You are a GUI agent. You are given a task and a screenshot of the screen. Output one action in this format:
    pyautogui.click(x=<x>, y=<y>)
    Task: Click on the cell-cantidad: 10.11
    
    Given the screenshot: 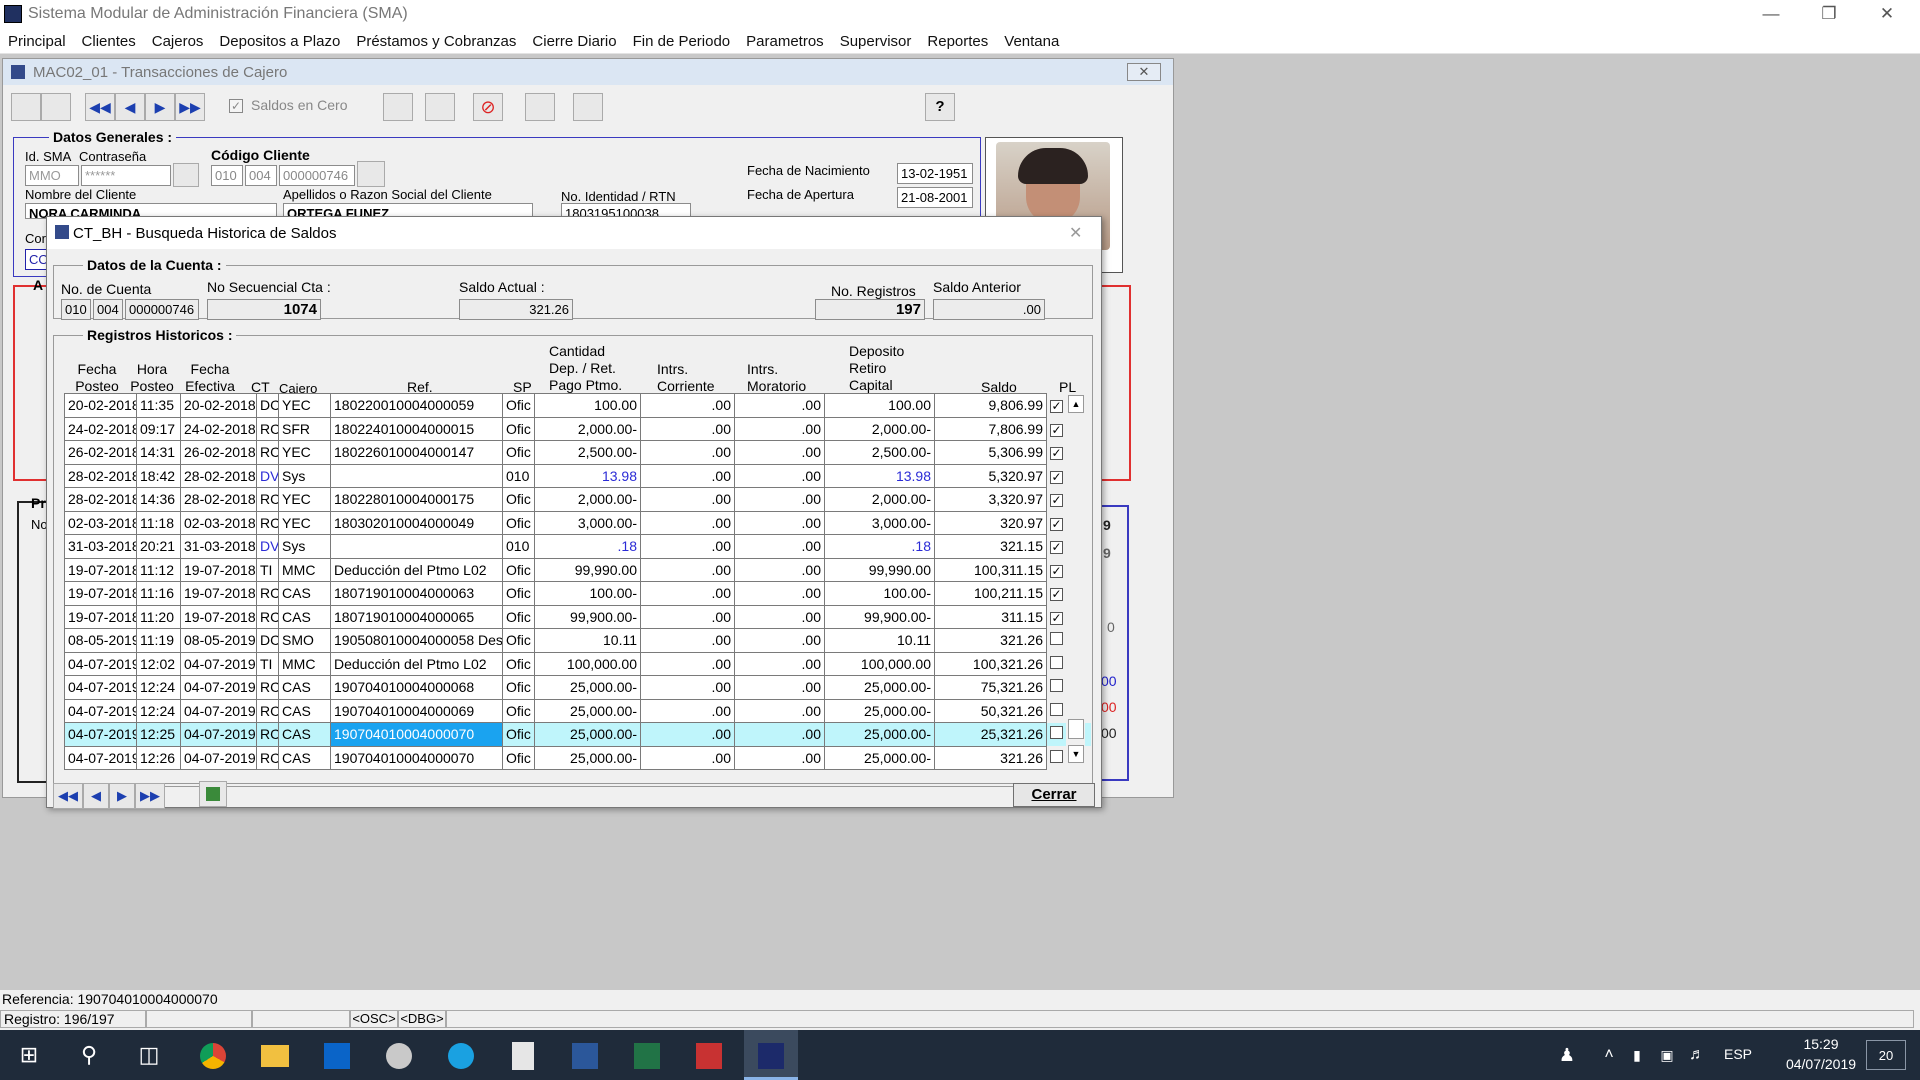 What is the action you would take?
    pyautogui.click(x=587, y=640)
    